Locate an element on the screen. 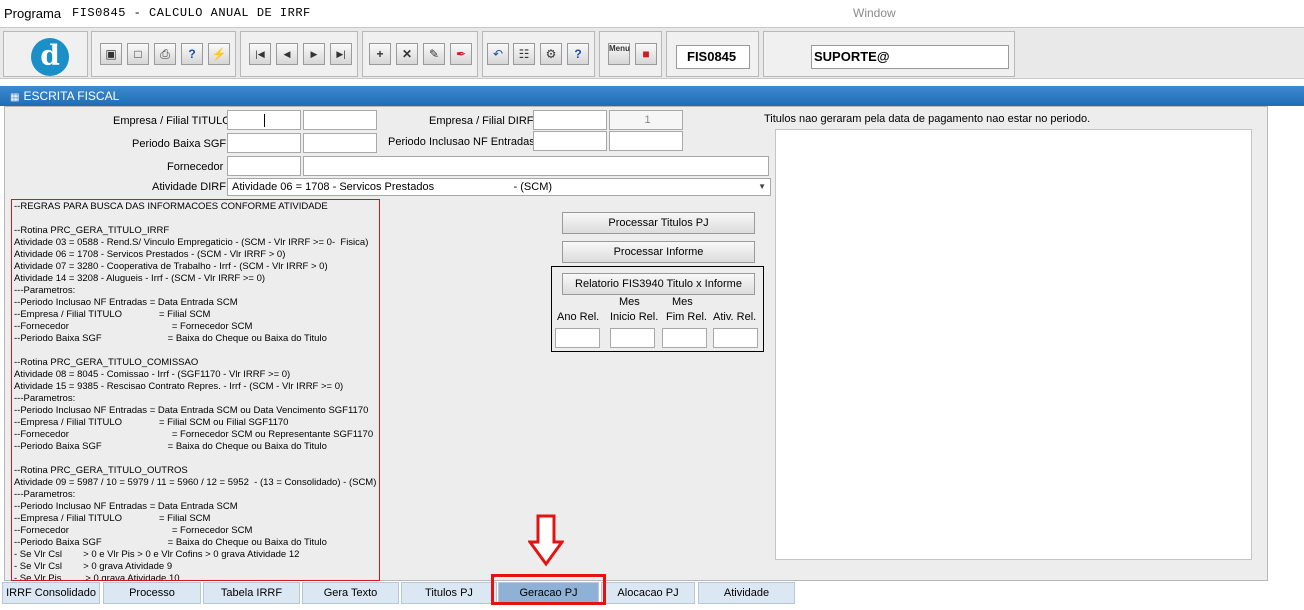  edit-record-icon: ✎ is located at coordinates (434, 54).